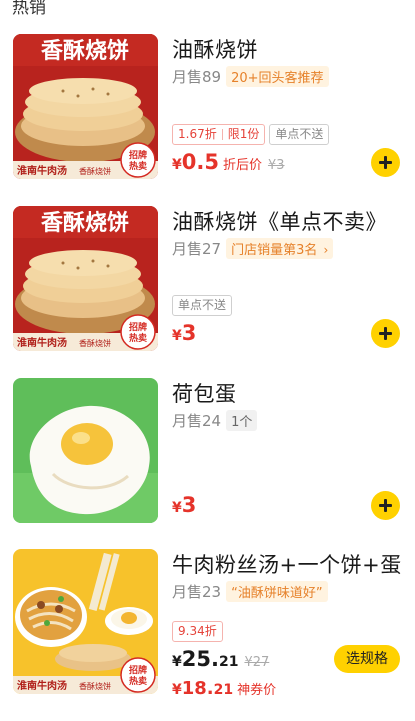 This screenshot has width=415, height=721. What do you see at coordinates (197, 420) in the screenshot?
I see `monthly-sales: 月售24` at bounding box center [197, 420].